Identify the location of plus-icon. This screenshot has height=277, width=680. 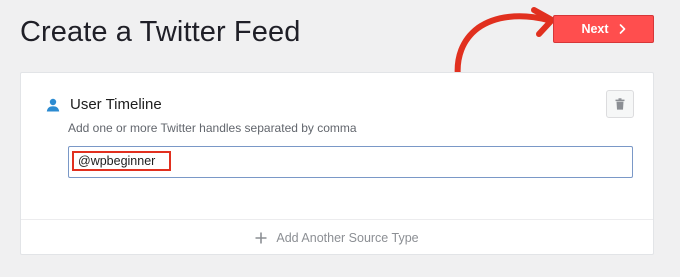
(261, 237).